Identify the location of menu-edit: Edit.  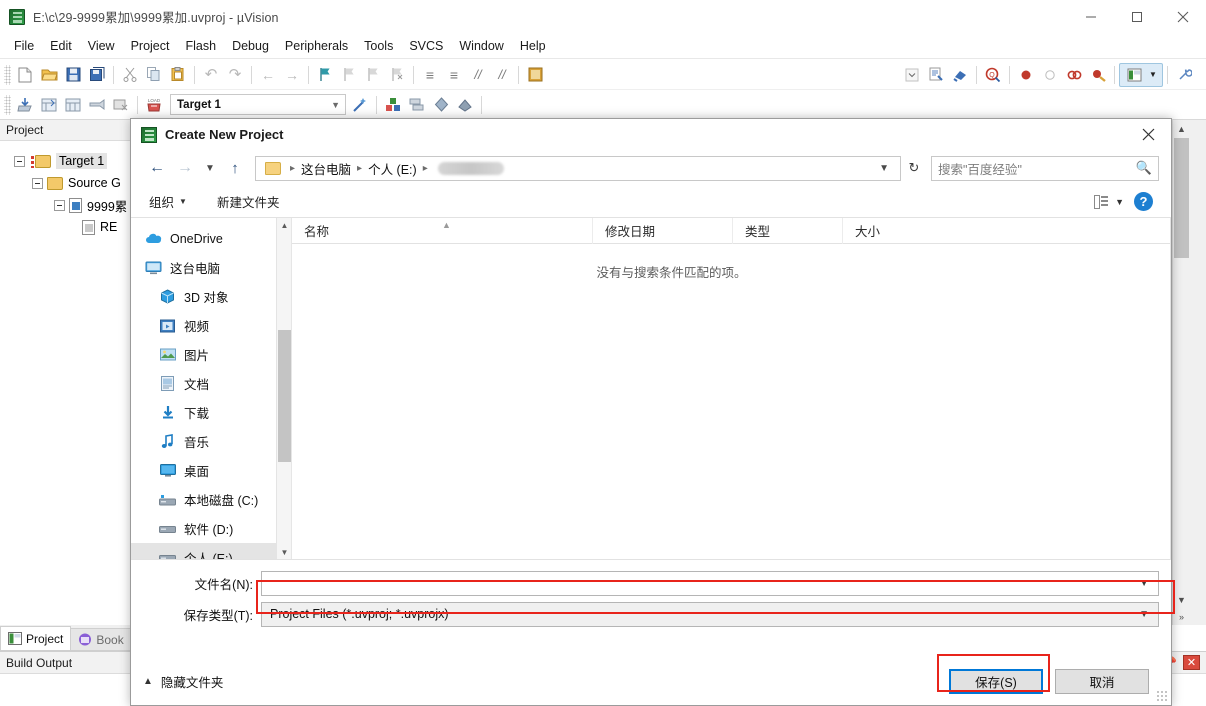
(61, 46).